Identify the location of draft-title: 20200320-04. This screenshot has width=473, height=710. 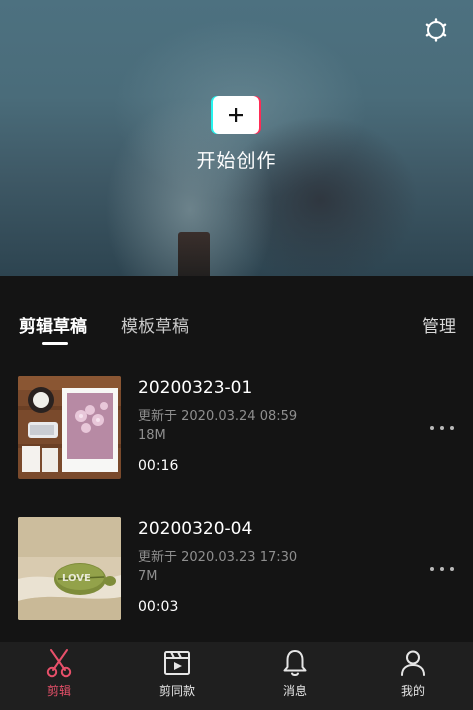
(195, 529).